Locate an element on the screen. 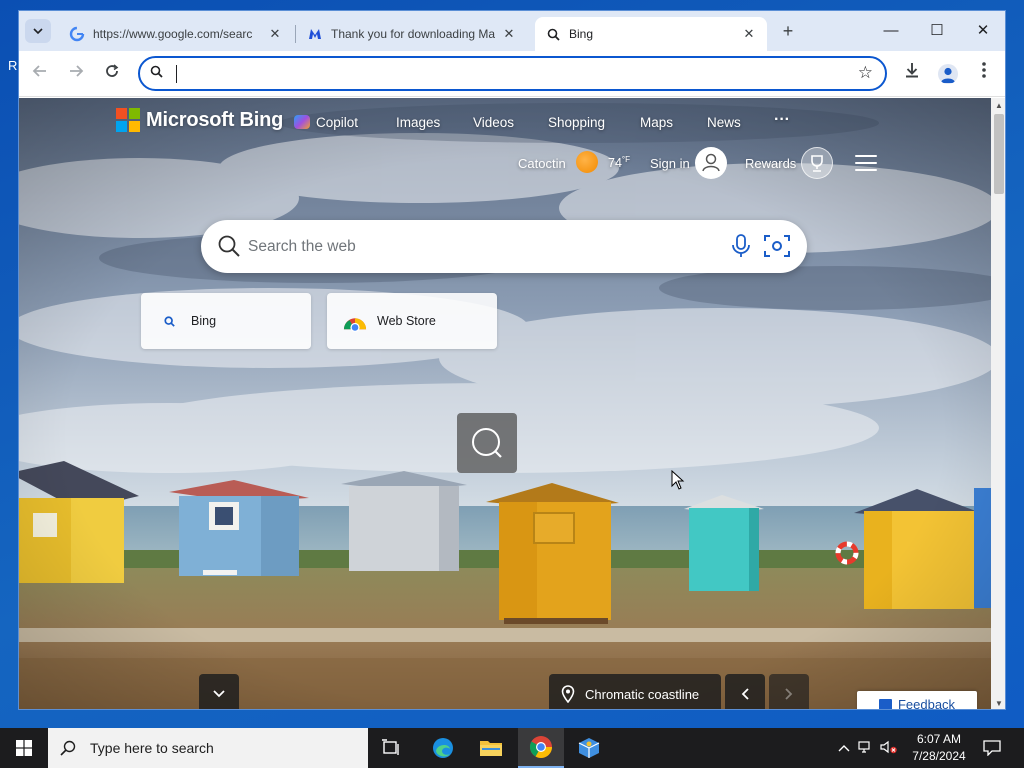 The height and width of the screenshot is (768, 1024). downloads-button is located at coordinates (912, 74).